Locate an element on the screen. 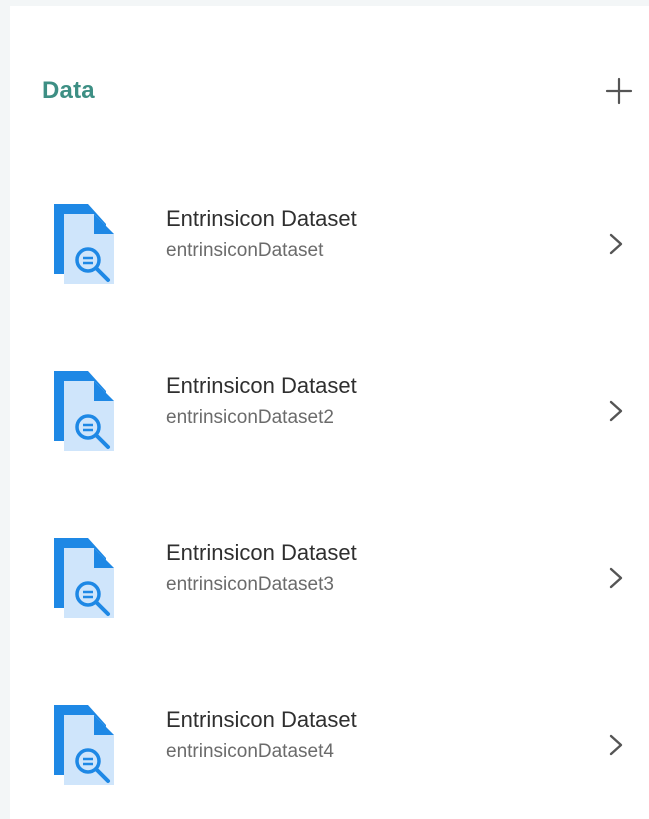 The height and width of the screenshot is (819, 649). item-text: Entrinsicon Dataset entrinsiconDataset is located at coordinates (361, 235).